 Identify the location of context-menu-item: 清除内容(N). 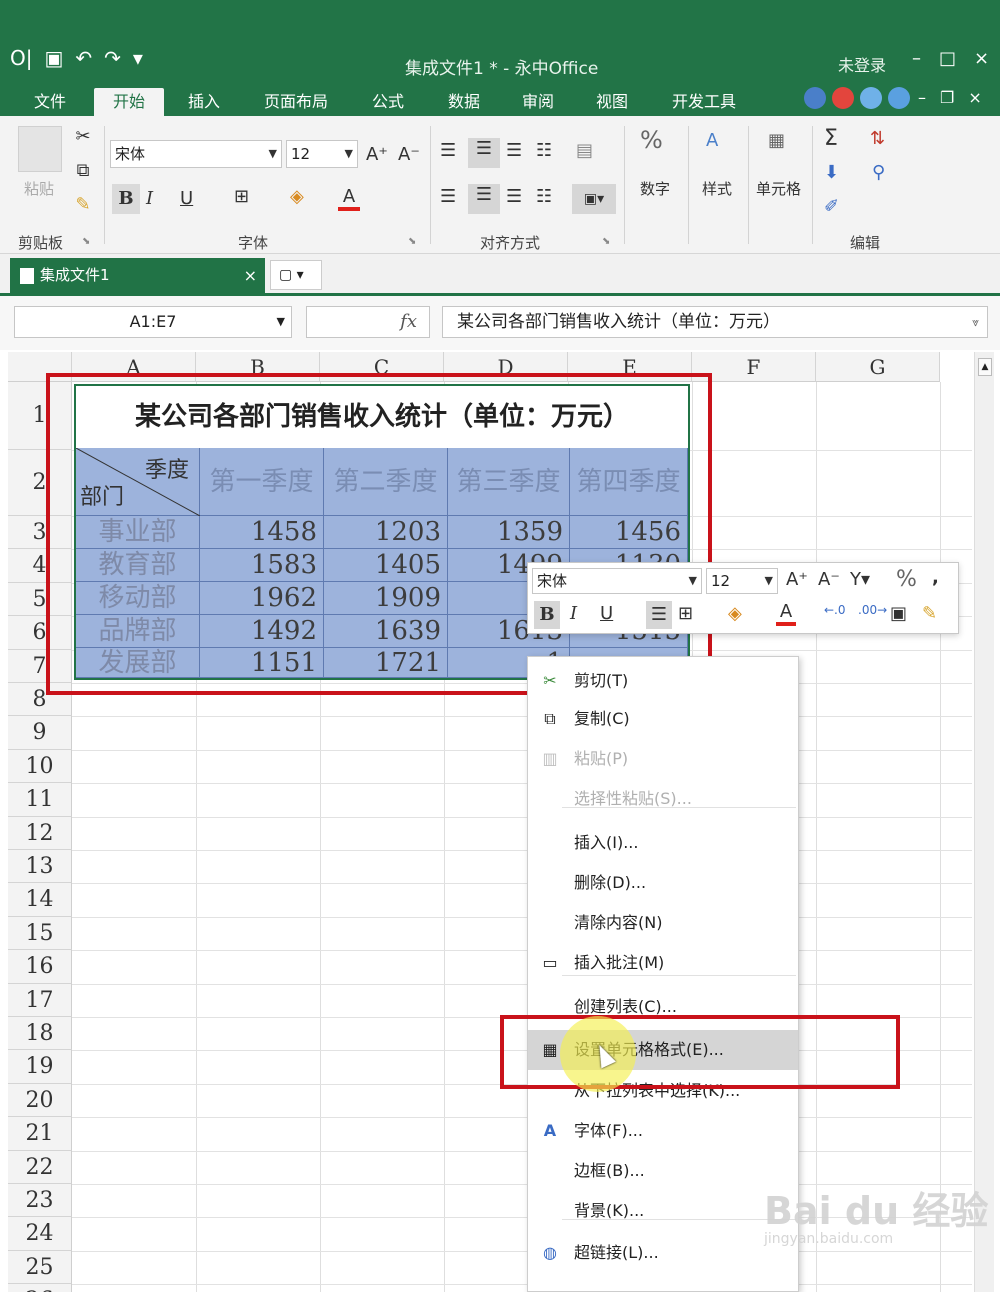
(663, 923).